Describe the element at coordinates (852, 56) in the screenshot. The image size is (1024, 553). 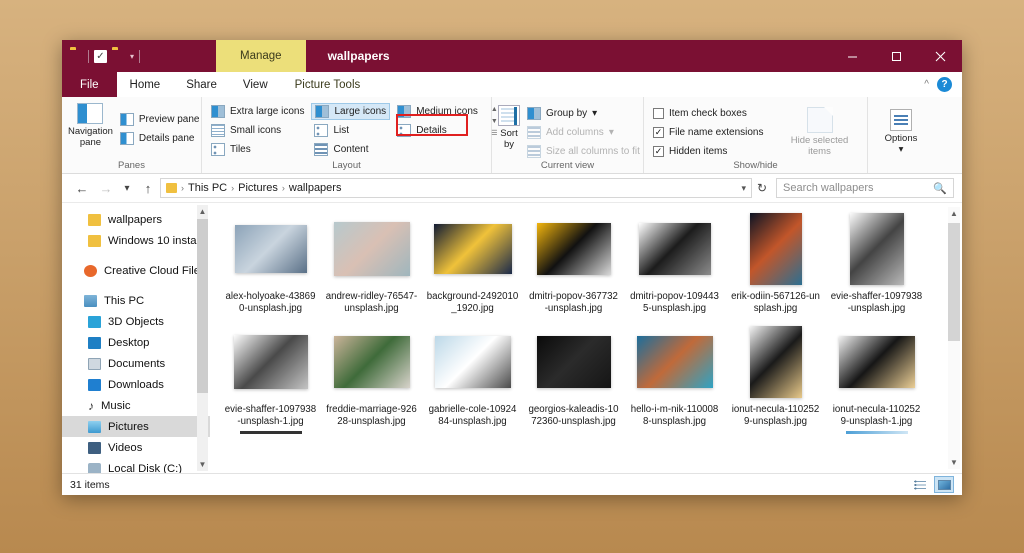
I see `minimize-button` at that location.